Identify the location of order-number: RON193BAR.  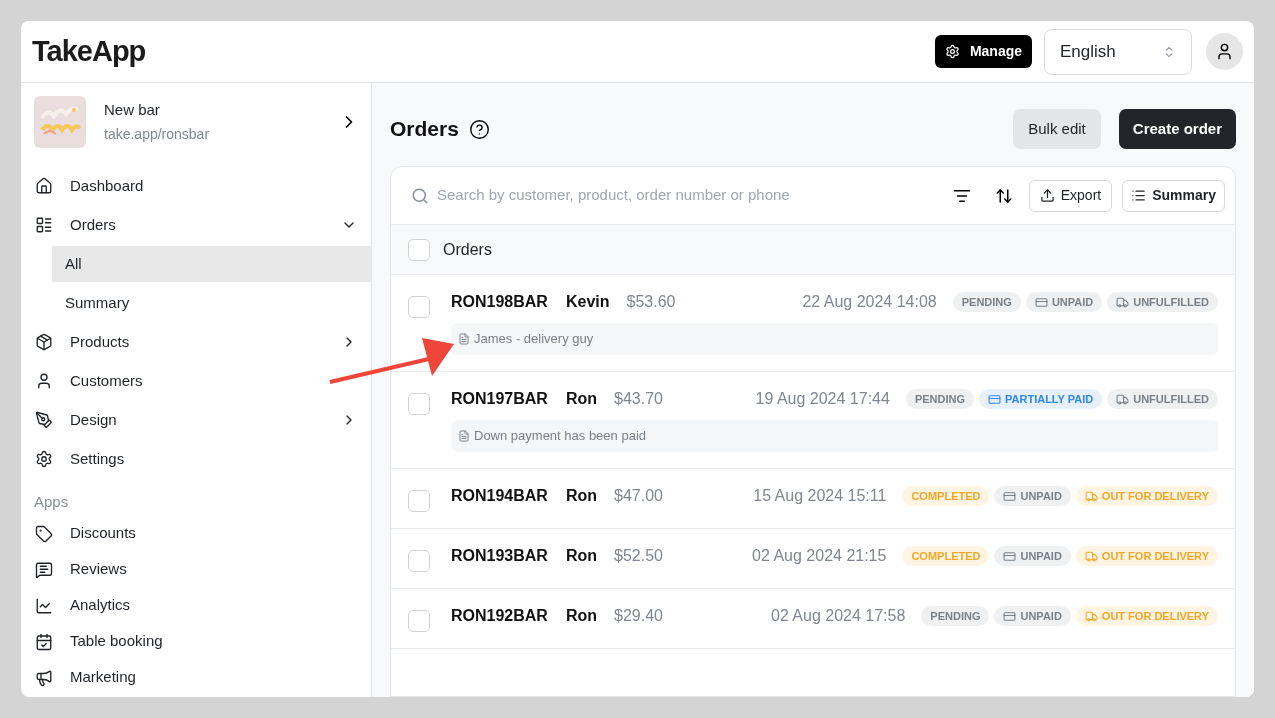
(499, 556).